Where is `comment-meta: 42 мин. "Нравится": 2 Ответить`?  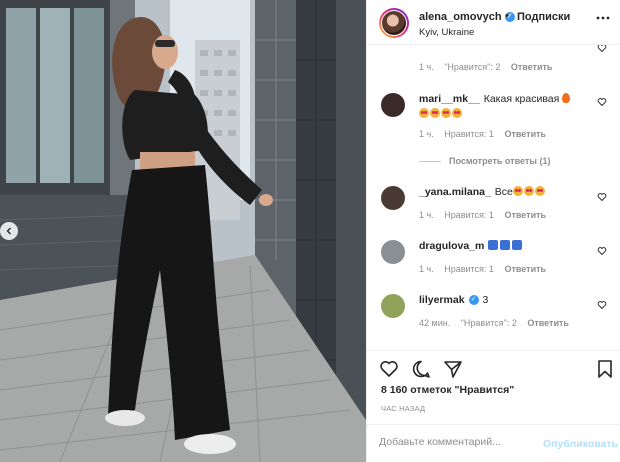
comment-meta: 42 мин. "Нравится": 2 Ответить is located at coordinates (494, 323).